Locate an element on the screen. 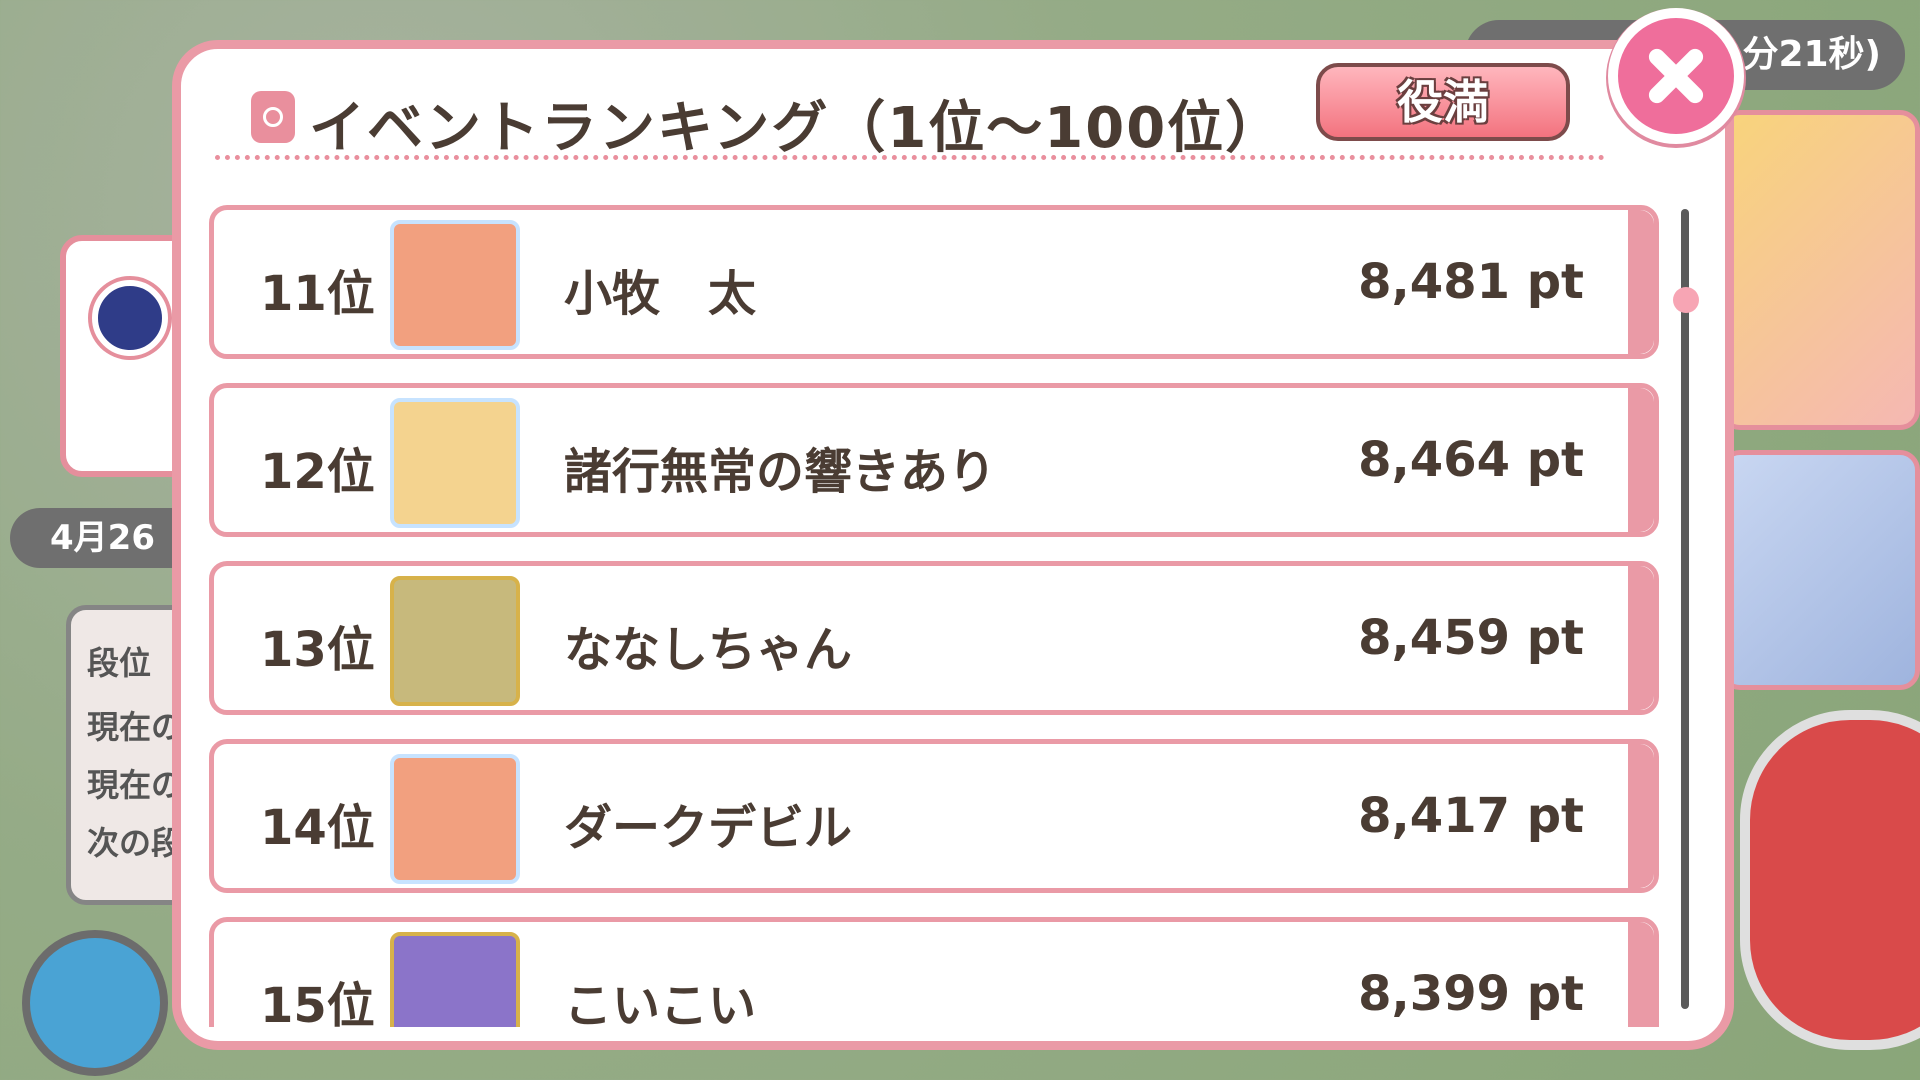 This screenshot has width=1920, height=1080. player-name: ななしちゃん is located at coordinates (708, 650).